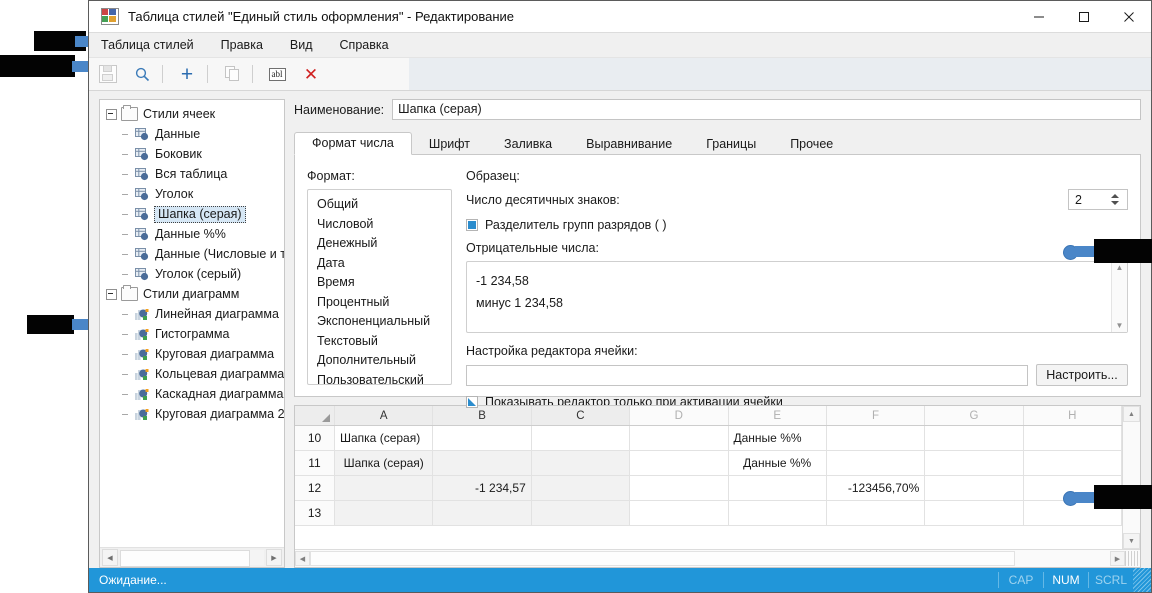  I want to click on cell-c10, so click(581, 438).